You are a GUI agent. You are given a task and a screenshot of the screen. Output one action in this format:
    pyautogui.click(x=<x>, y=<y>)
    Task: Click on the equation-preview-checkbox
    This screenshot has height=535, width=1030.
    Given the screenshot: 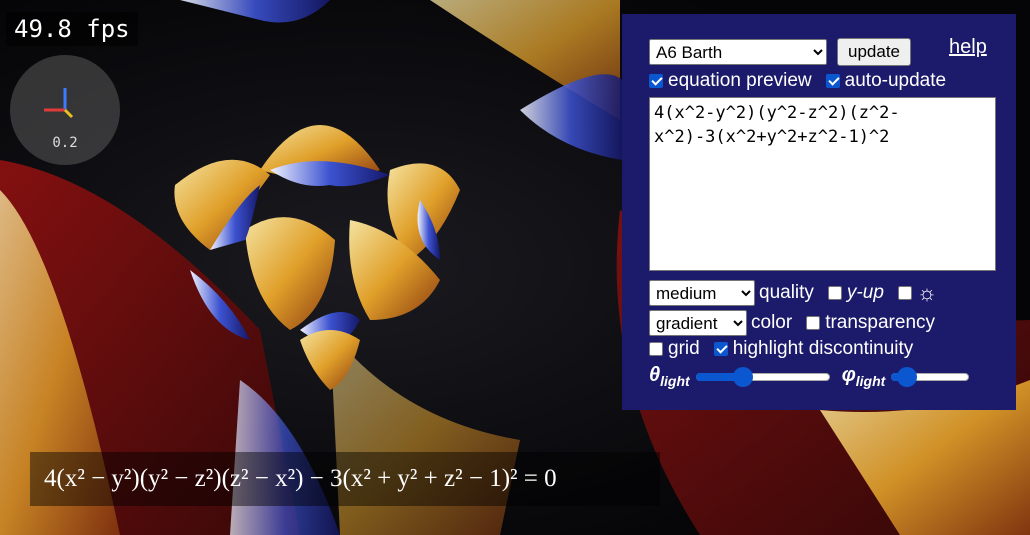 What is the action you would take?
    pyautogui.click(x=656, y=81)
    